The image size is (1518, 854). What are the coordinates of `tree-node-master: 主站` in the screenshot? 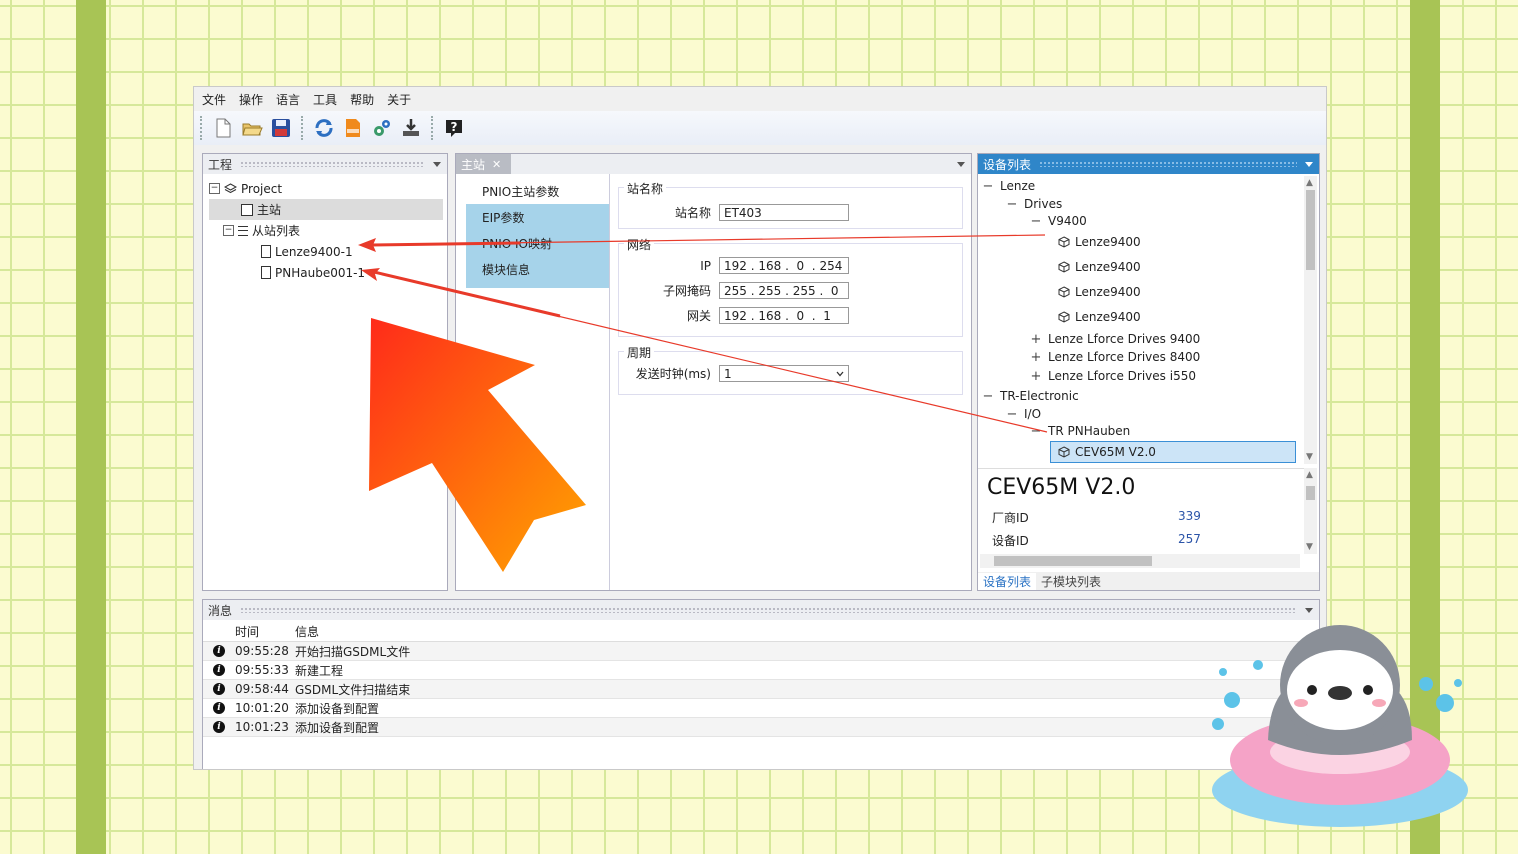 It's located at (326, 209).